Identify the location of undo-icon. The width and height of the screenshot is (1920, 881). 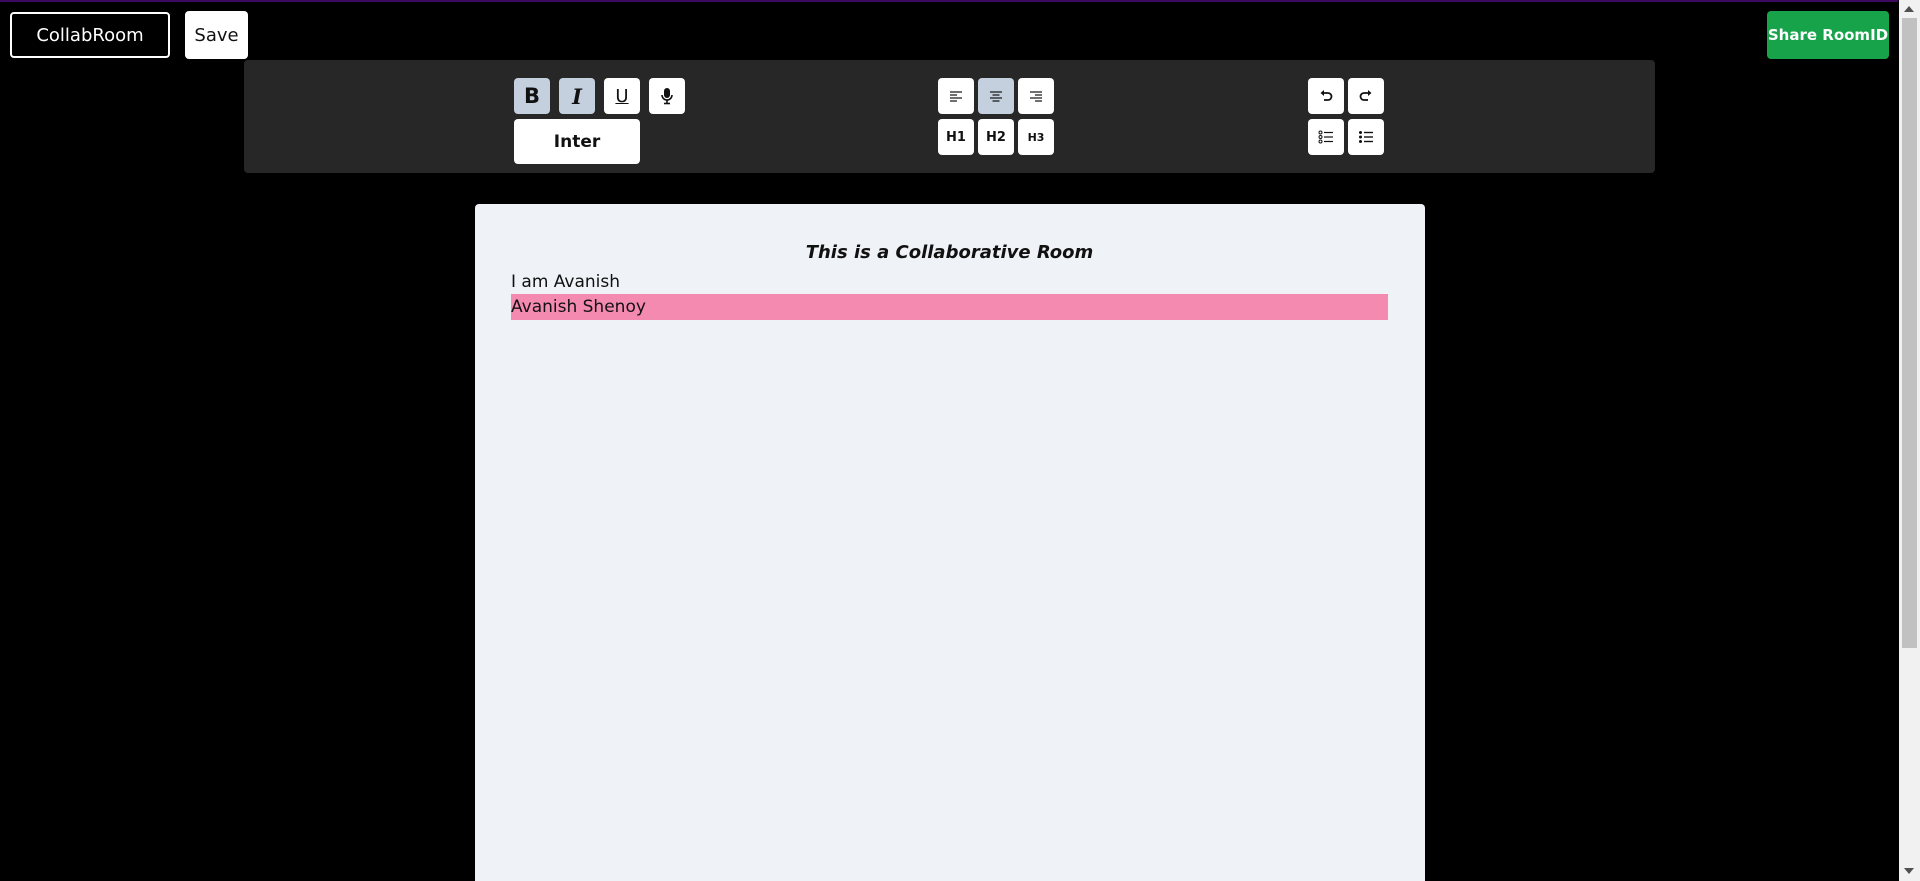
(1326, 95).